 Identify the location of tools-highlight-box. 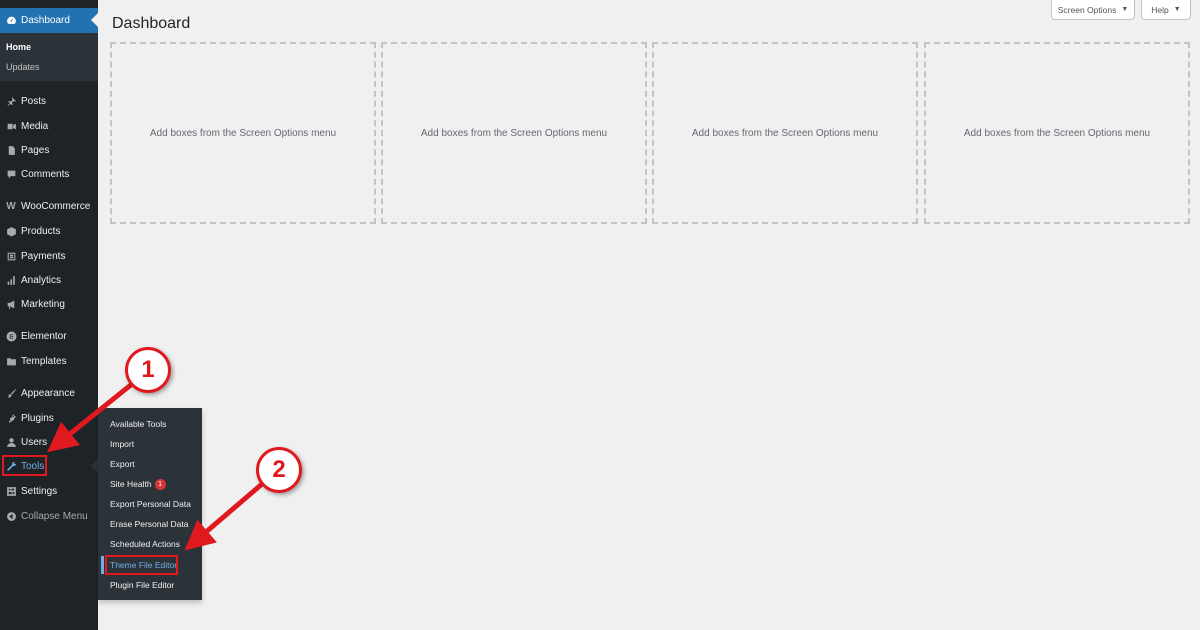
(24, 465).